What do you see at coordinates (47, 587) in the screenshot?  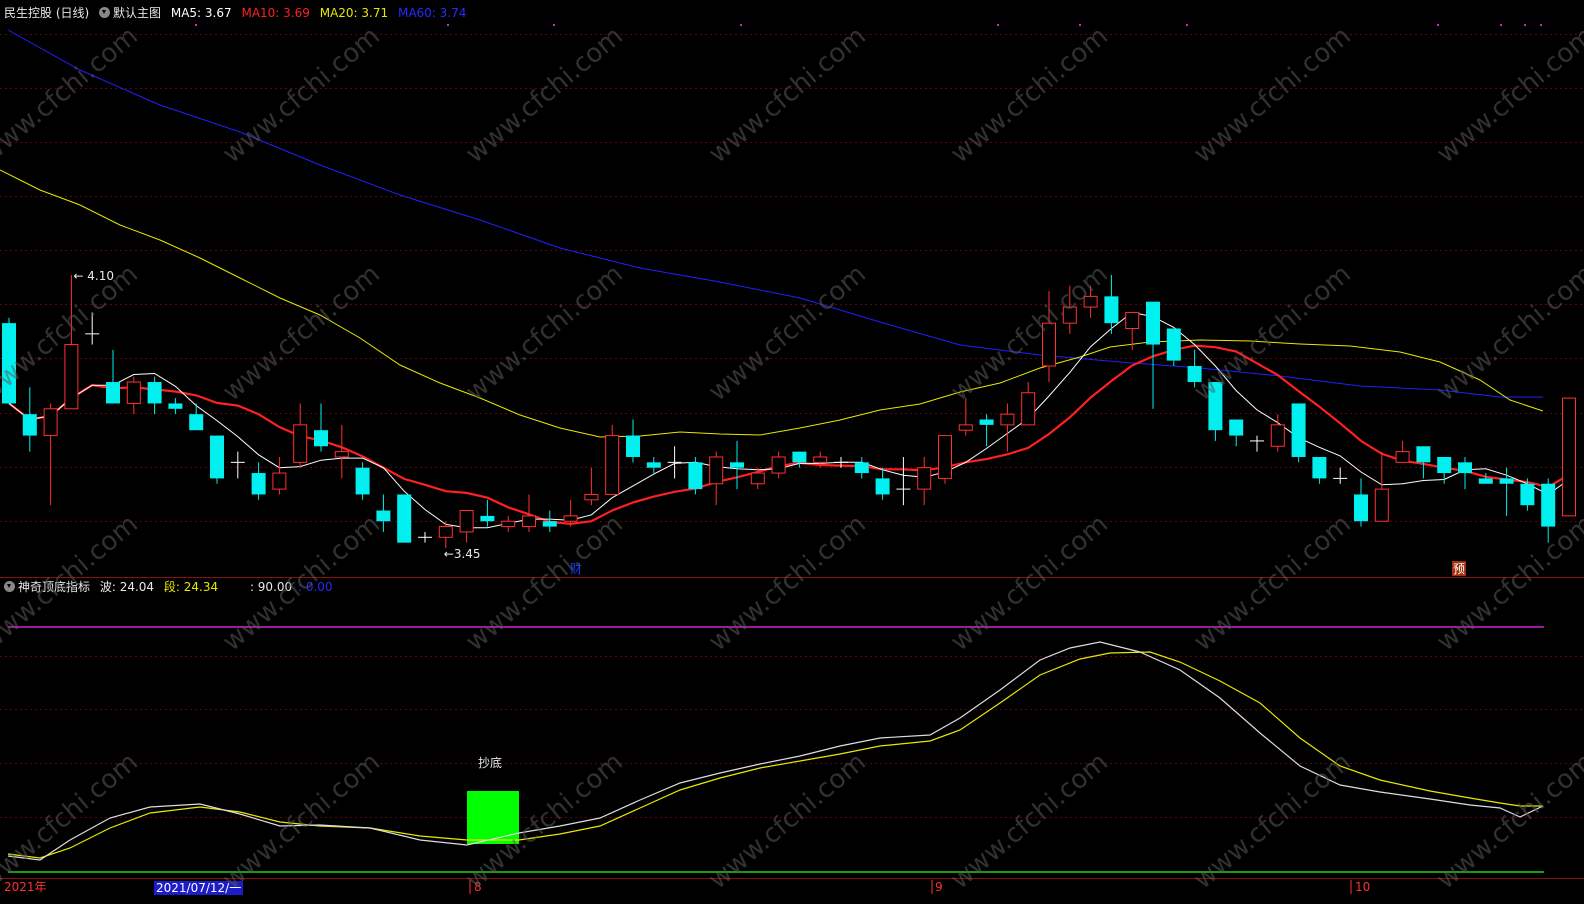 I see `indicator-dropdown: 神奇顶底指标` at bounding box center [47, 587].